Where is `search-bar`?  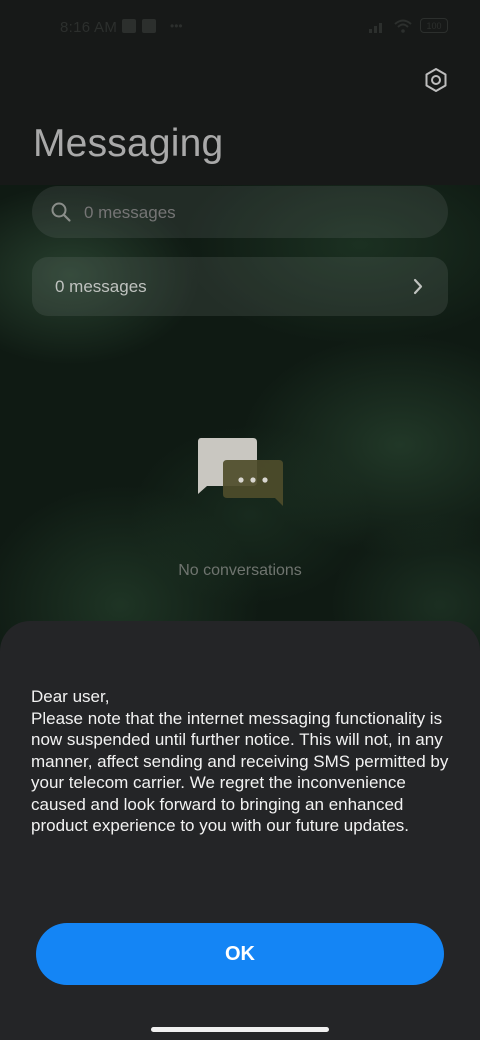 search-bar is located at coordinates (240, 213).